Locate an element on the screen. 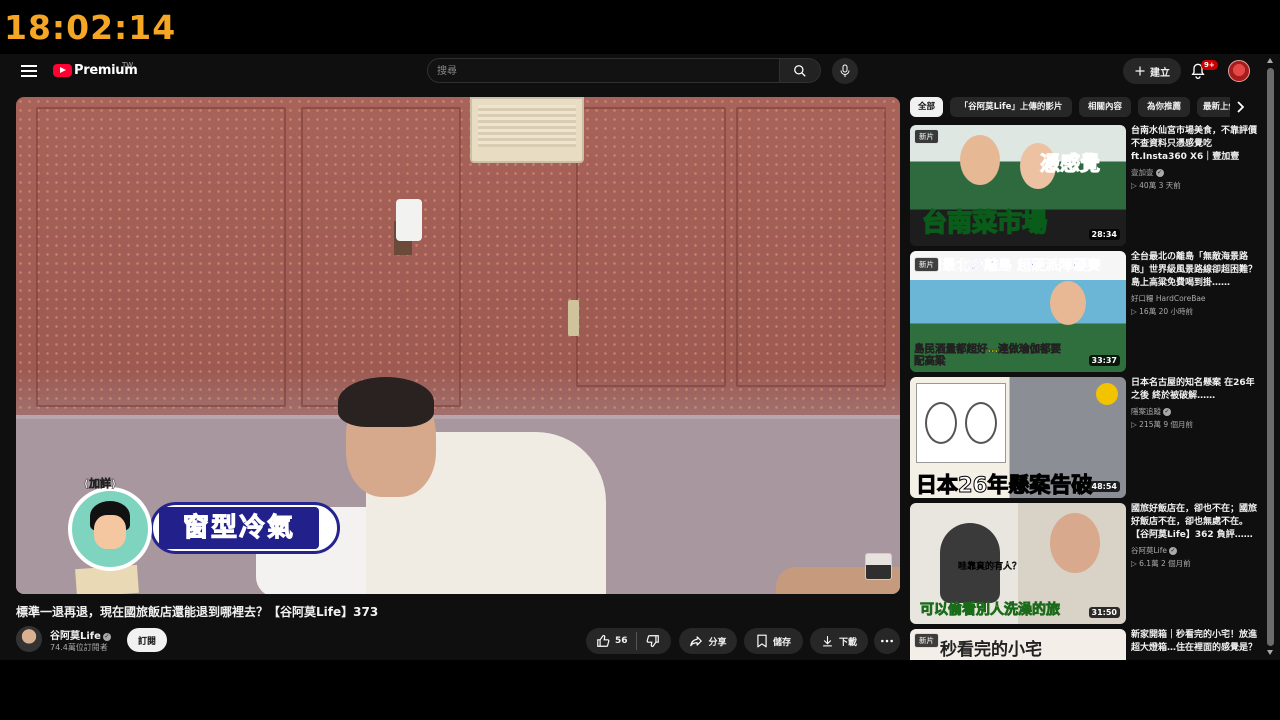 The height and width of the screenshot is (720, 1280). scroll-up-arrow-icon is located at coordinates (1270, 60).